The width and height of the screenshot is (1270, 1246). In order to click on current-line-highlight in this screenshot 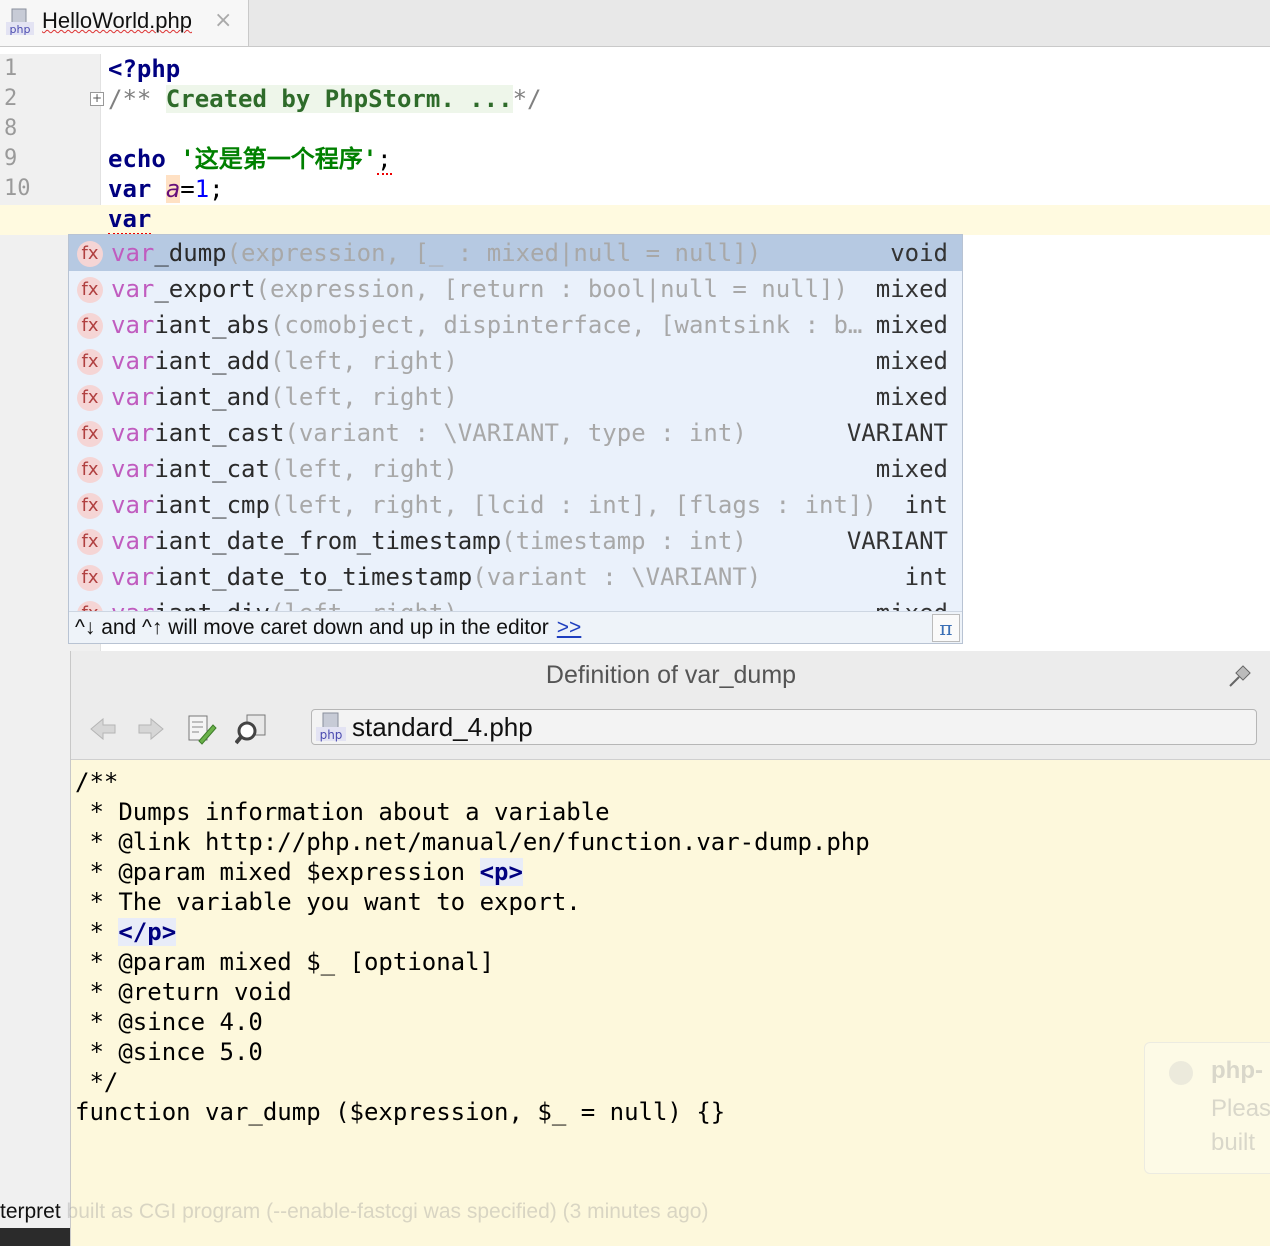, I will do `click(635, 220)`.